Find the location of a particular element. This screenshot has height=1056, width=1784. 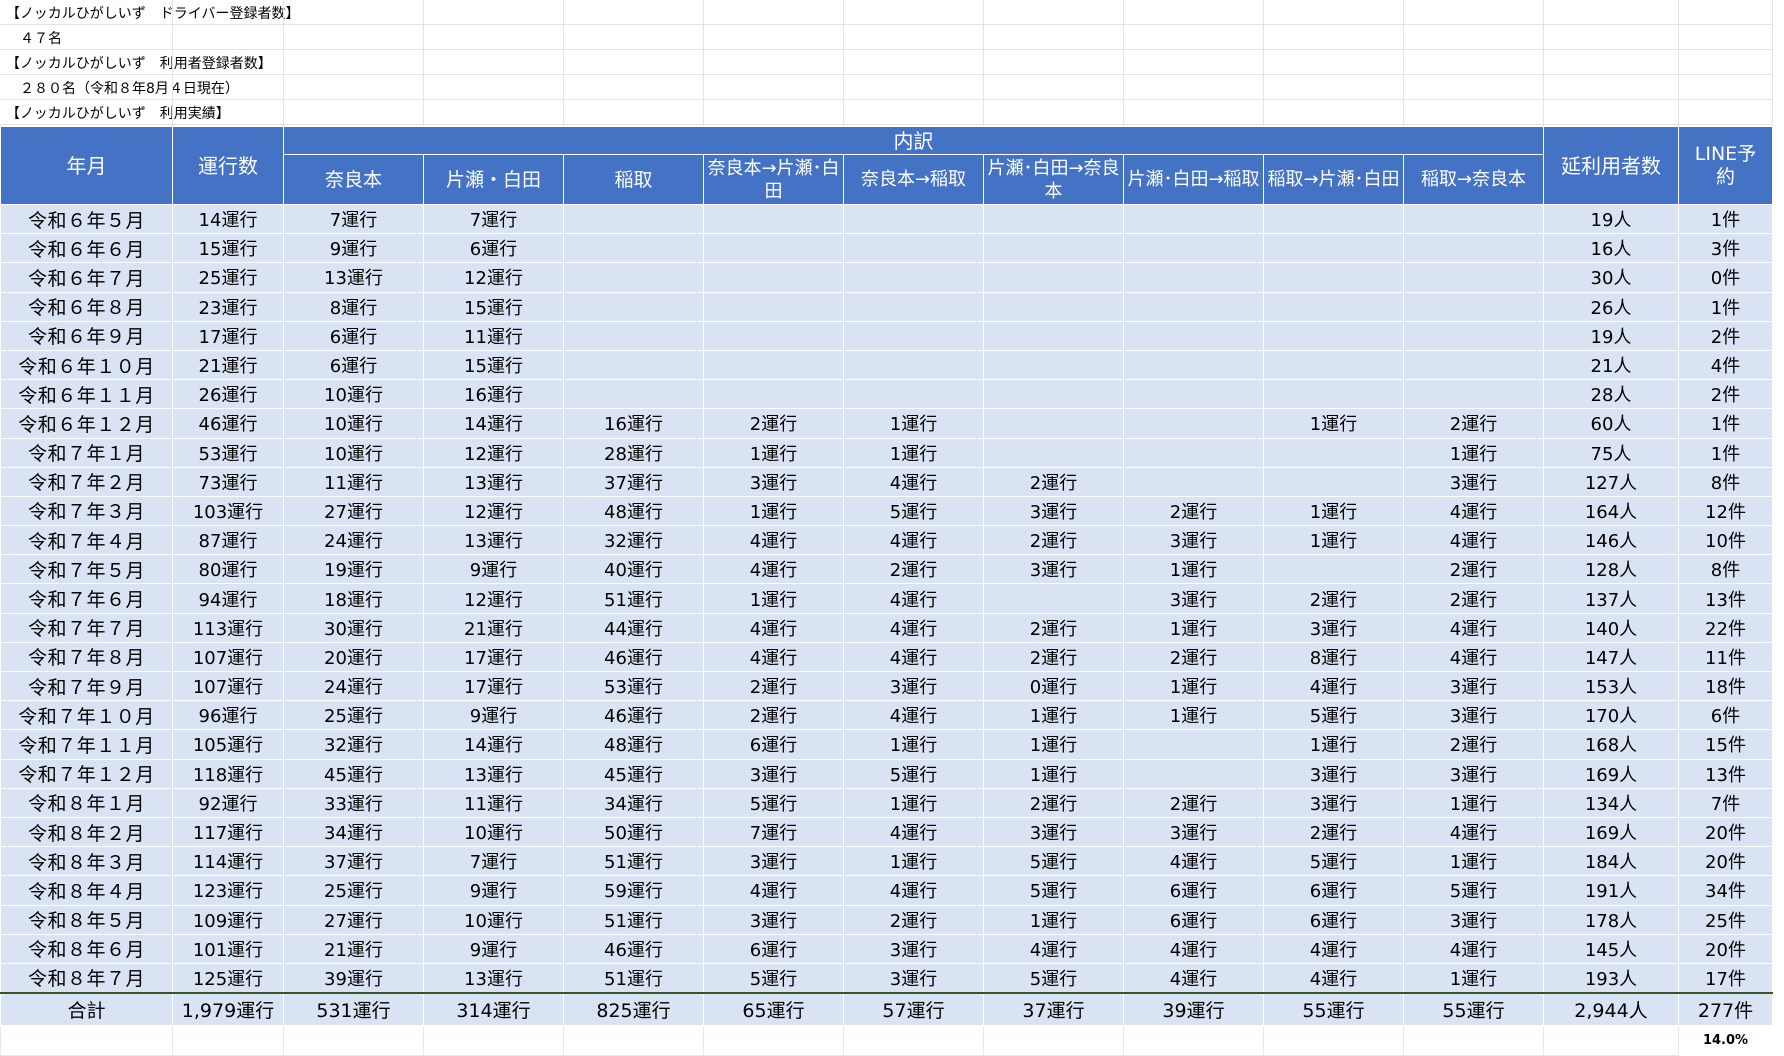

table-cell: 19運行 is located at coordinates (353, 569).